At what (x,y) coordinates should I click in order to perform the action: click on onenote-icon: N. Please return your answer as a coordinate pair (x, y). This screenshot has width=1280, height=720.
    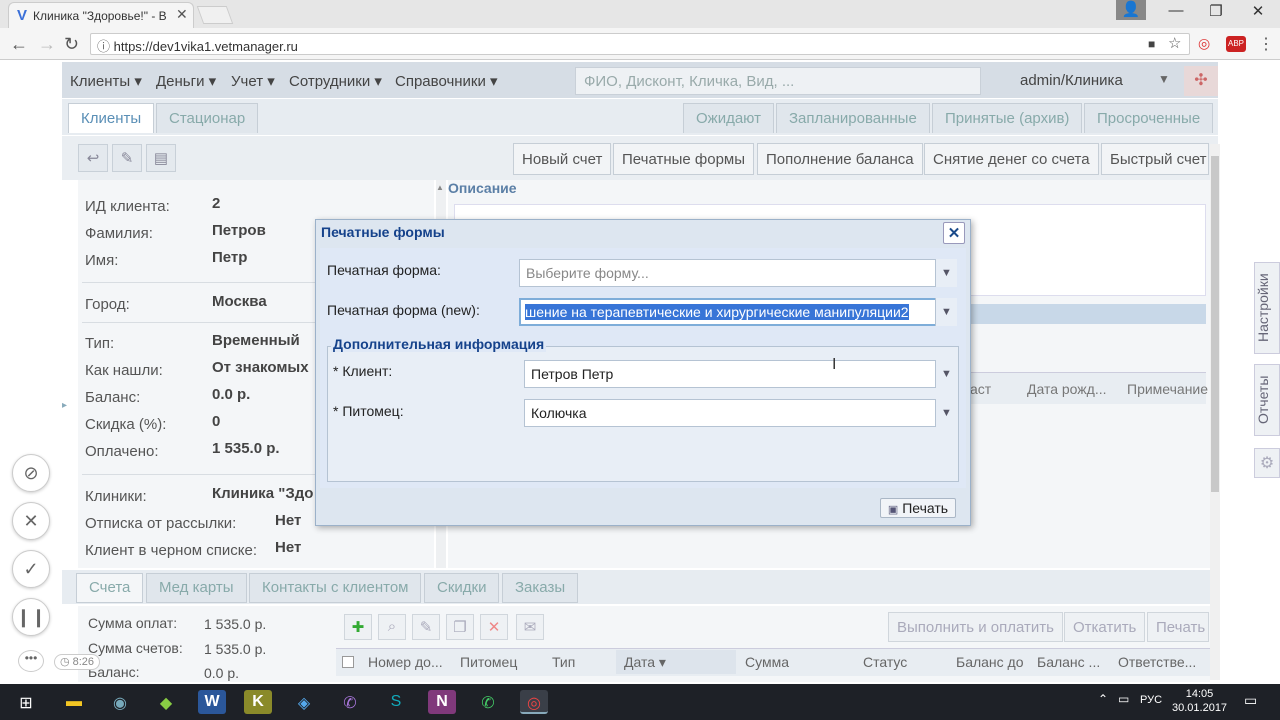
    Looking at the image, I should click on (442, 702).